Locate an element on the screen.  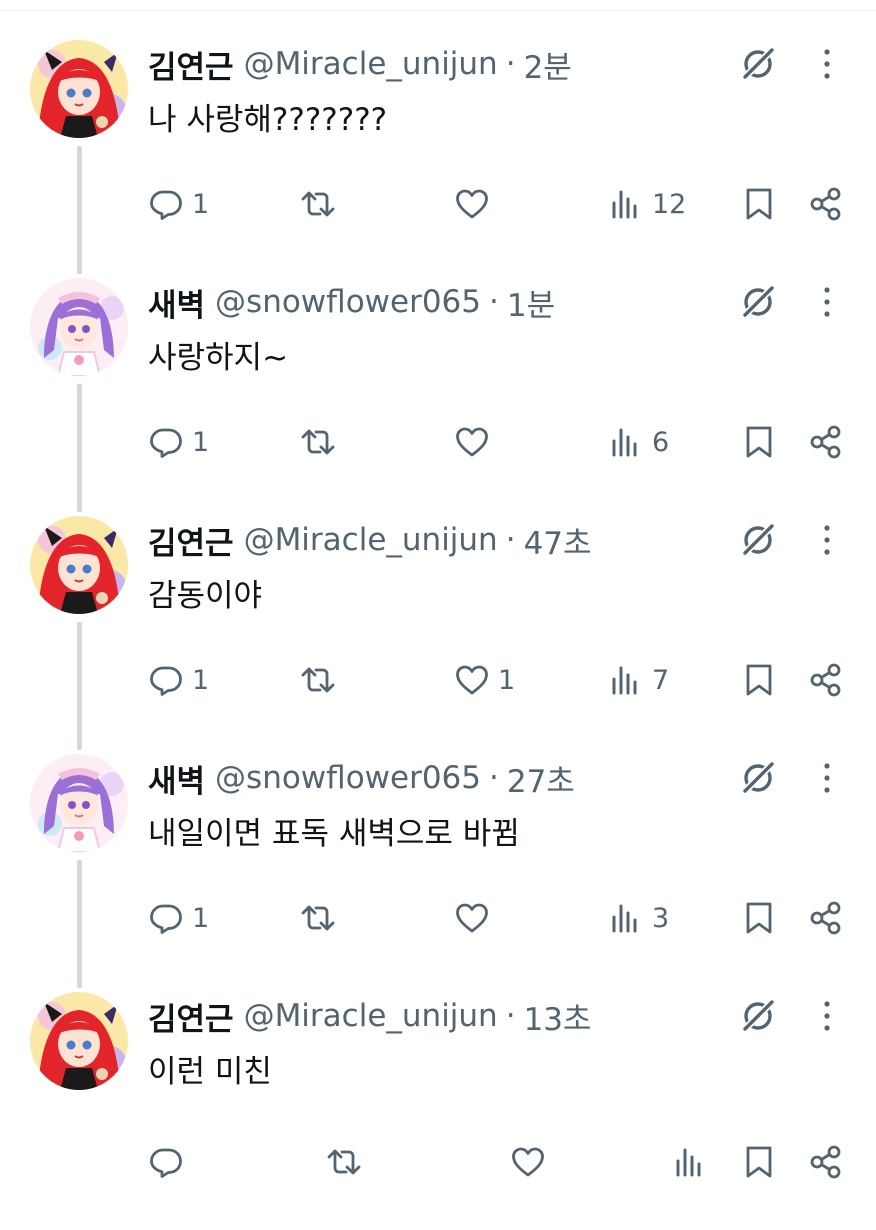
reply-button is located at coordinates (170, 1162).